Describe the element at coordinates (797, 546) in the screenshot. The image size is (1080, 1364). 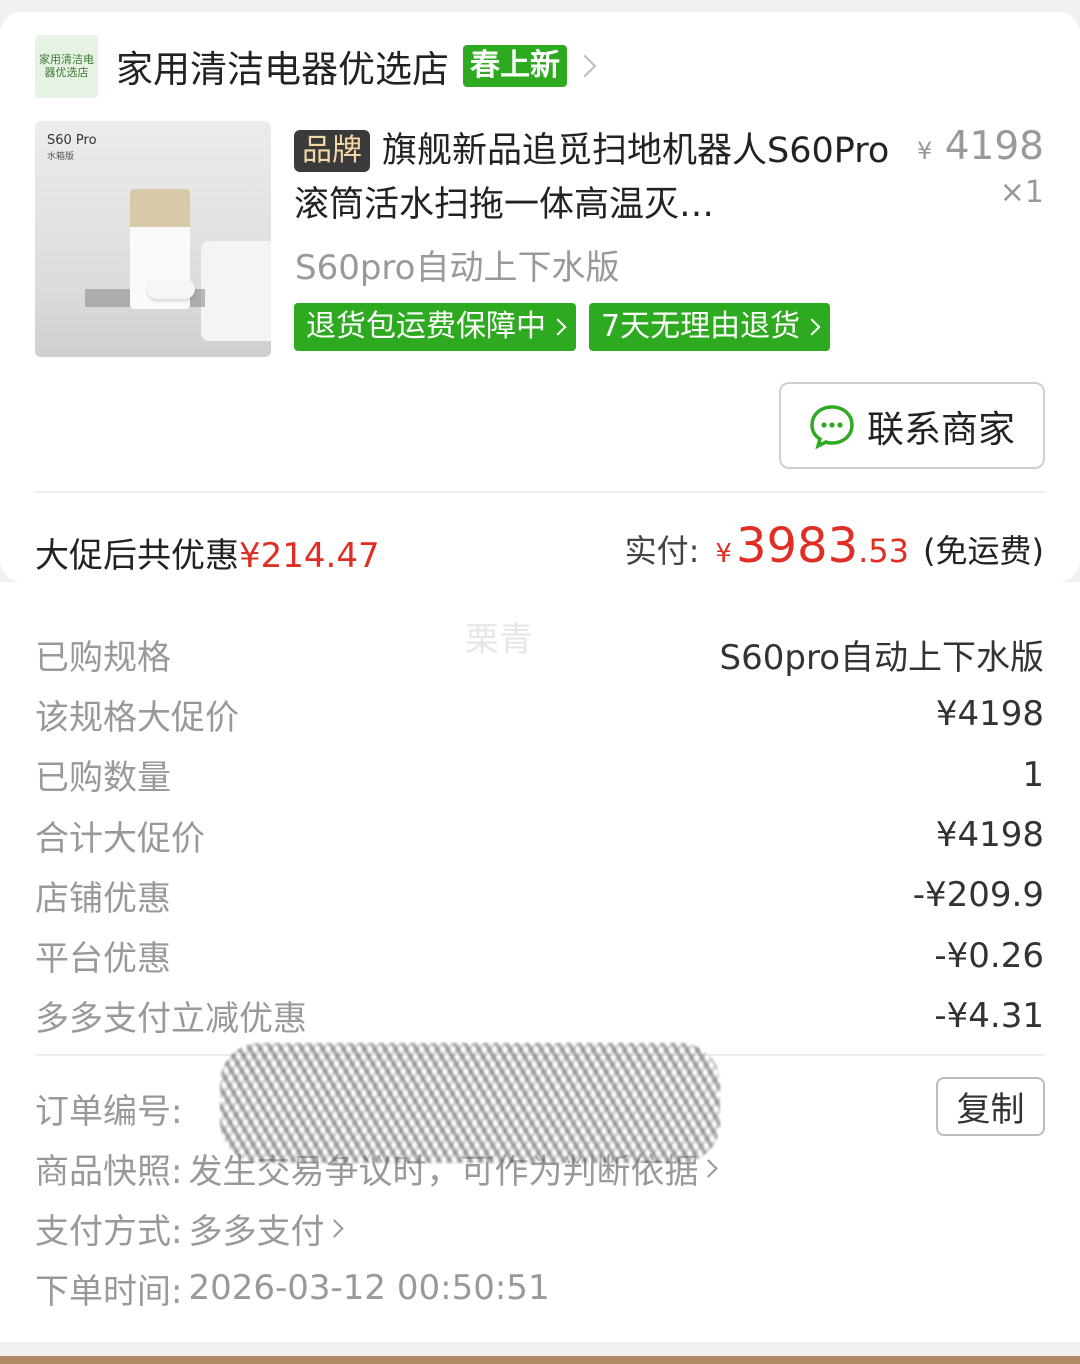
I see `paid-integer: 3983` at that location.